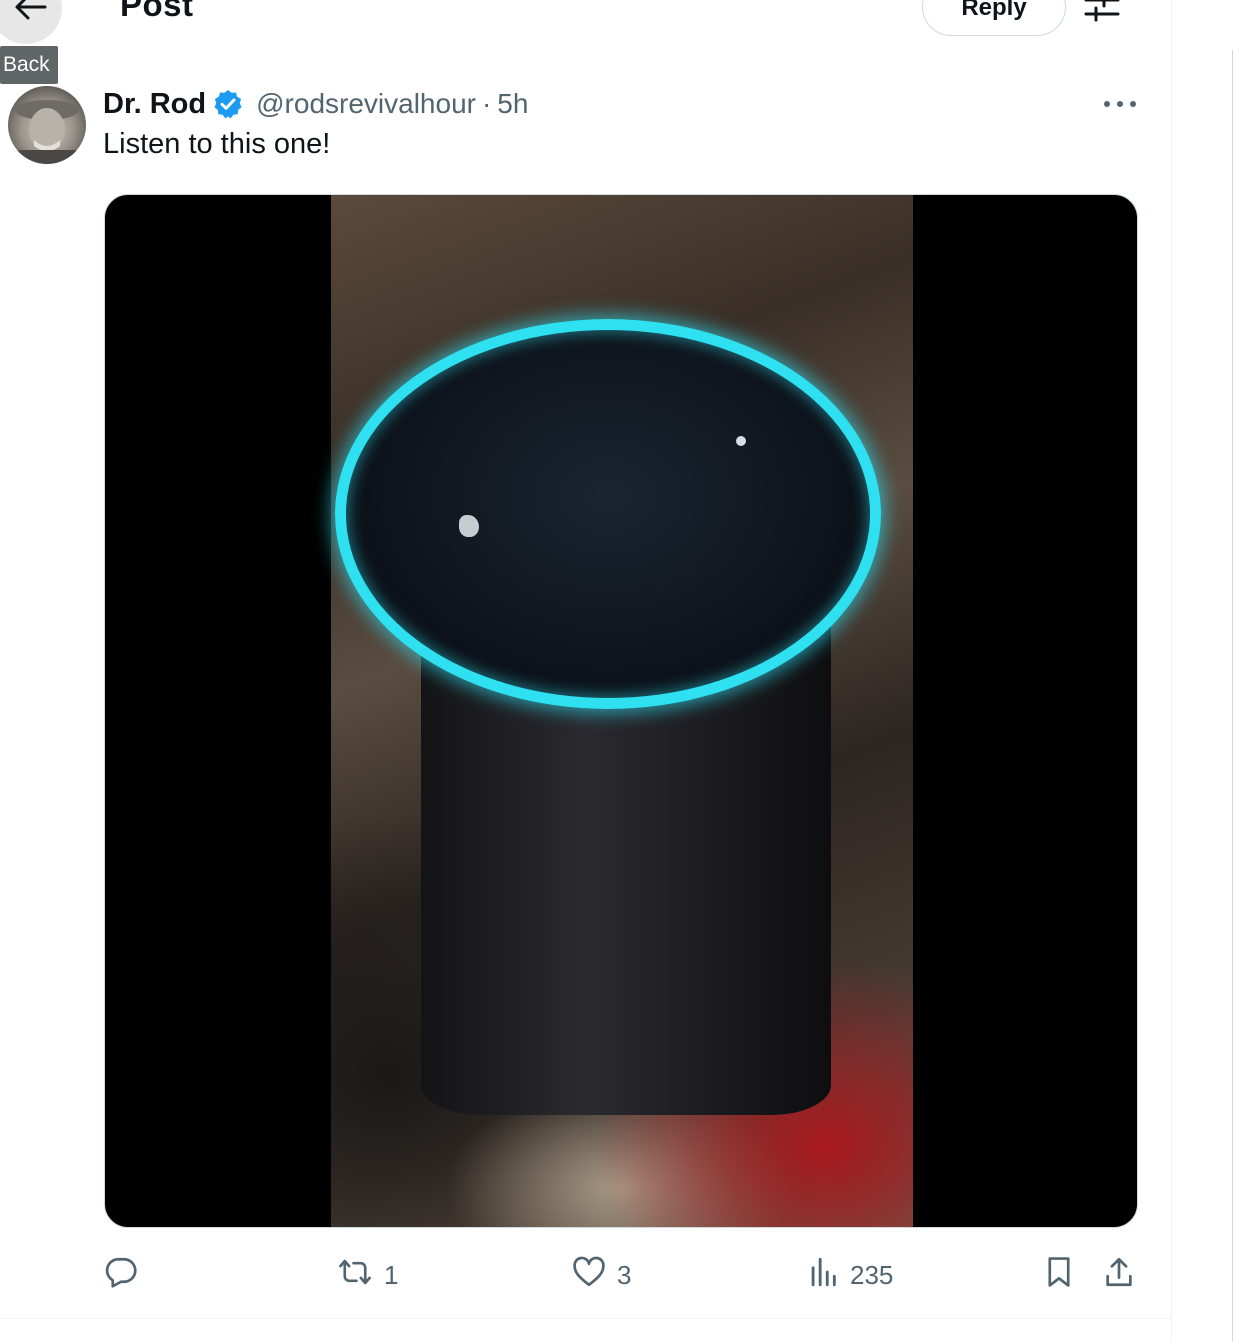 The width and height of the screenshot is (1234, 1342). What do you see at coordinates (624, 1274) in the screenshot?
I see `like-count: 3` at bounding box center [624, 1274].